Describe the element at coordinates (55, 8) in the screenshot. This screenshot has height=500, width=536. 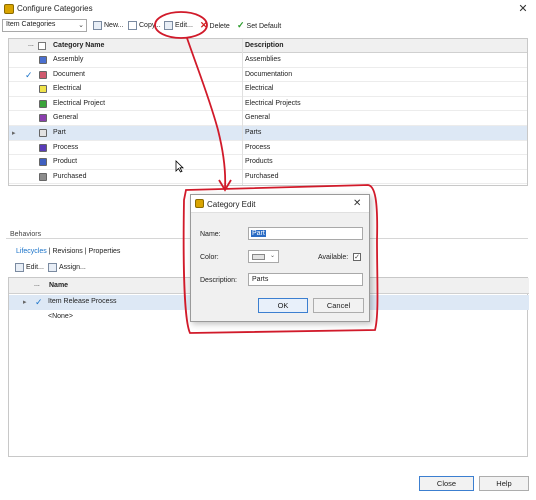
I see `window-title: Configure Categories` at that location.